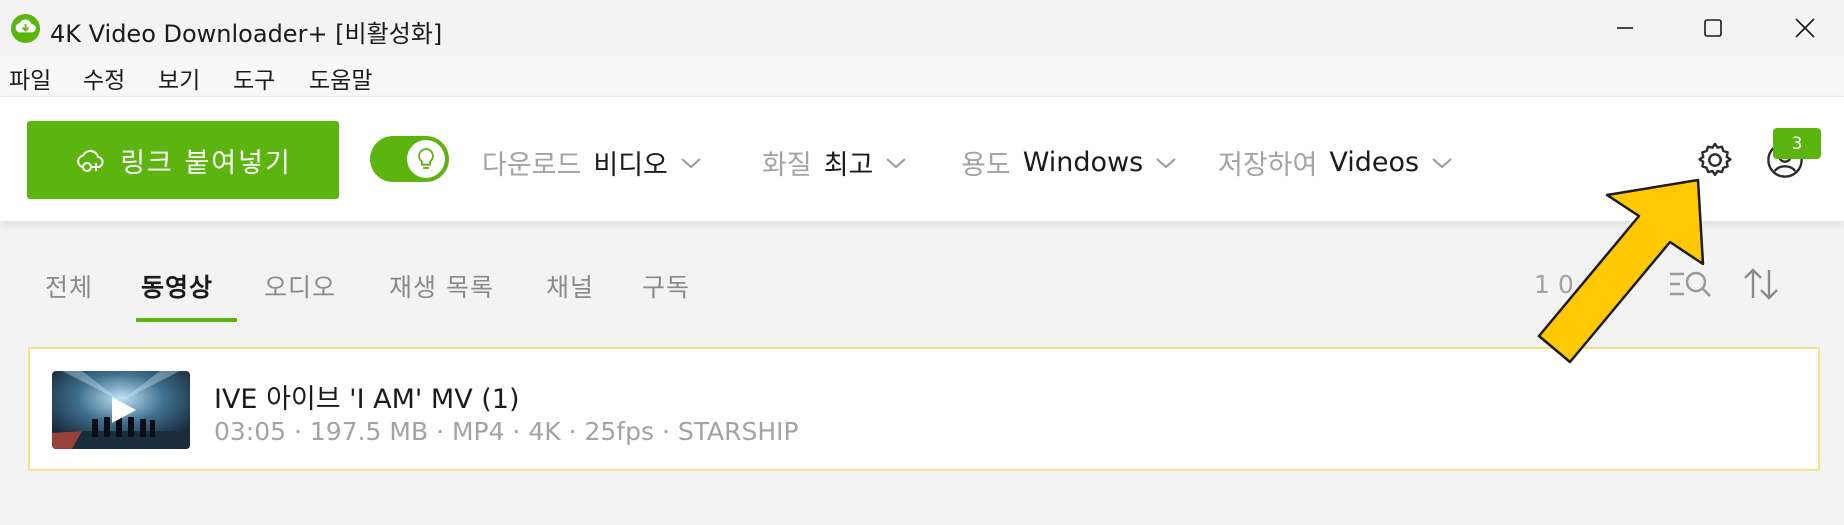  Describe the element at coordinates (69, 286) in the screenshot. I see `tab-all: 전체` at that location.